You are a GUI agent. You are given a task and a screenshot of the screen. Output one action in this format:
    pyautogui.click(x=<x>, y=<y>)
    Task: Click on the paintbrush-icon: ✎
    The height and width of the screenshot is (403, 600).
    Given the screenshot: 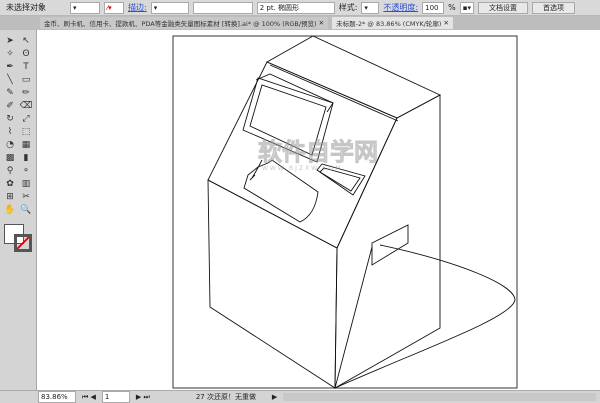 What is the action you would take?
    pyautogui.click(x=10, y=92)
    